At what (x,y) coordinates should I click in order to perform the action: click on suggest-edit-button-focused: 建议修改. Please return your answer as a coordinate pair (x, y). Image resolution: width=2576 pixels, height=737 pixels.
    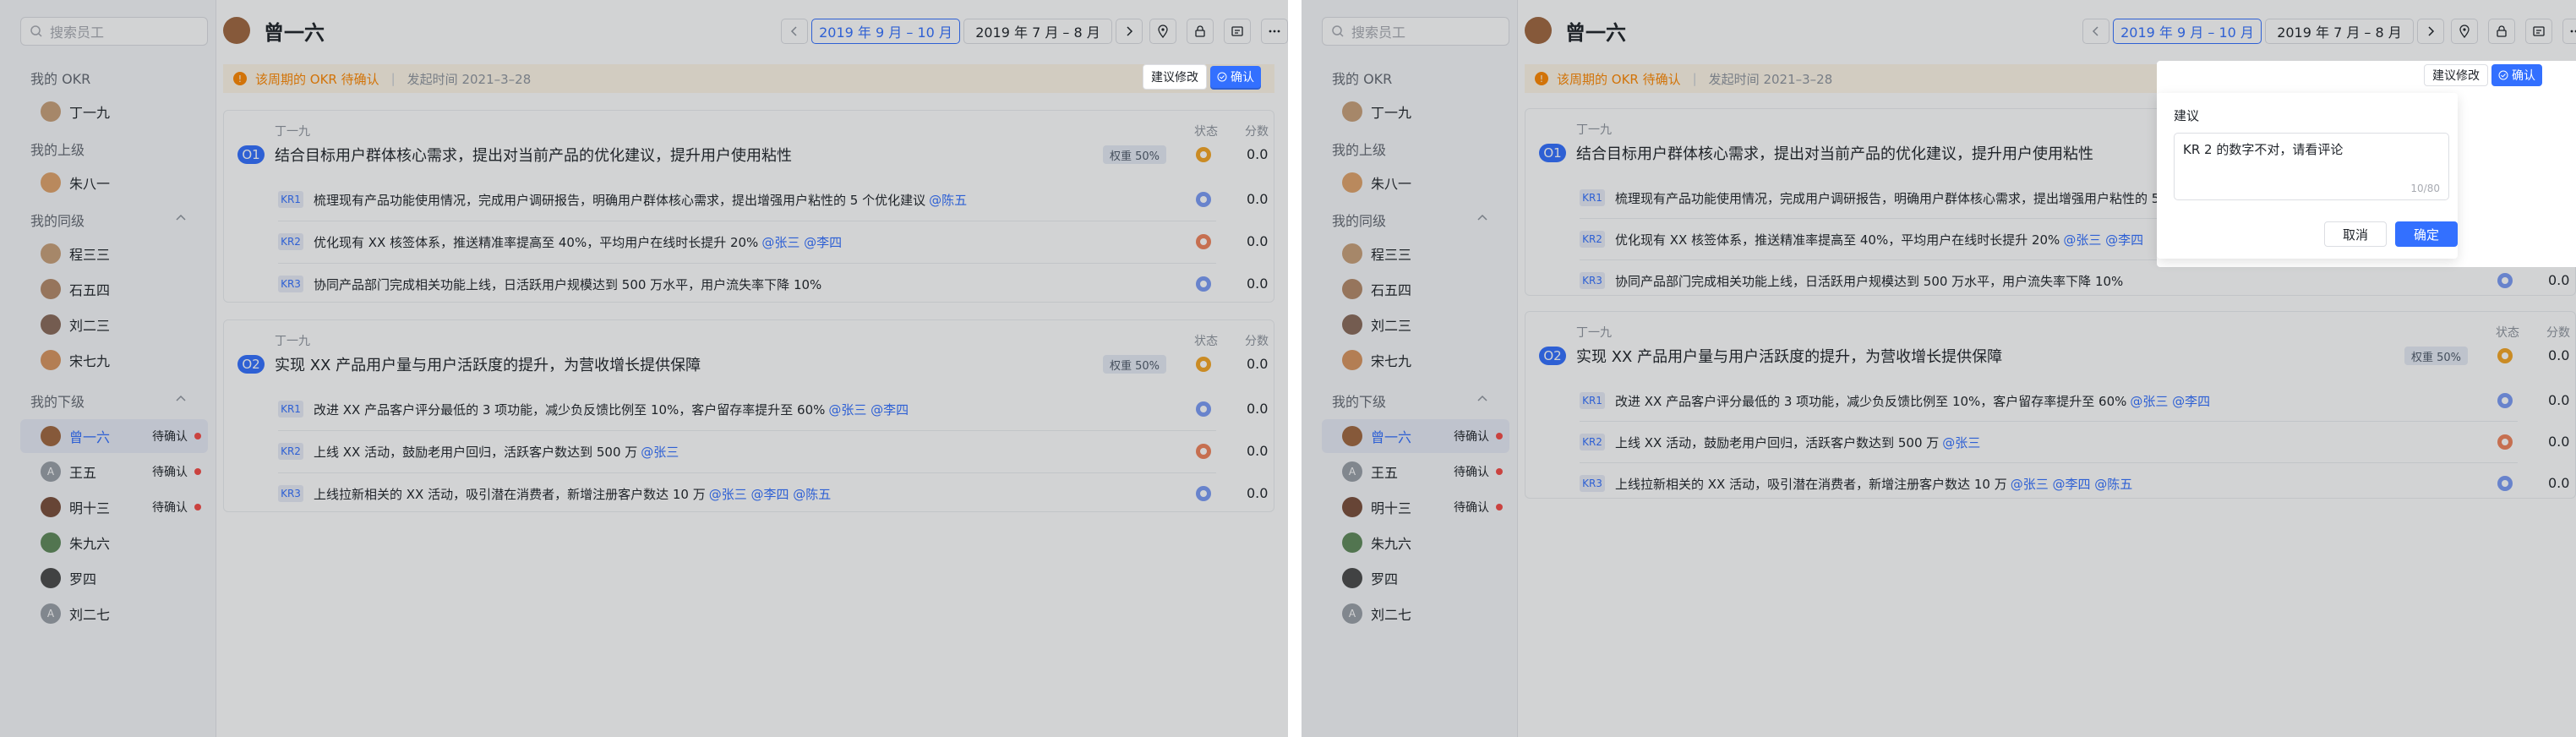
    Looking at the image, I should click on (1175, 77).